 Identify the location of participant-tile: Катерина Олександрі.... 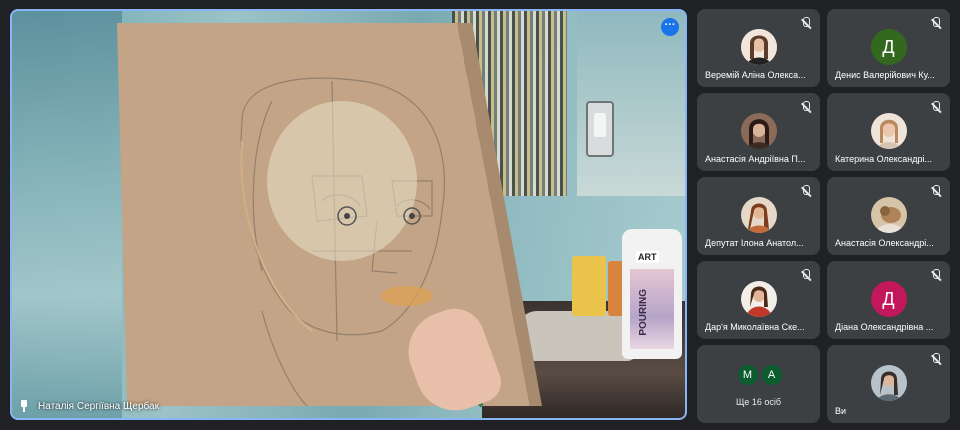
(888, 132).